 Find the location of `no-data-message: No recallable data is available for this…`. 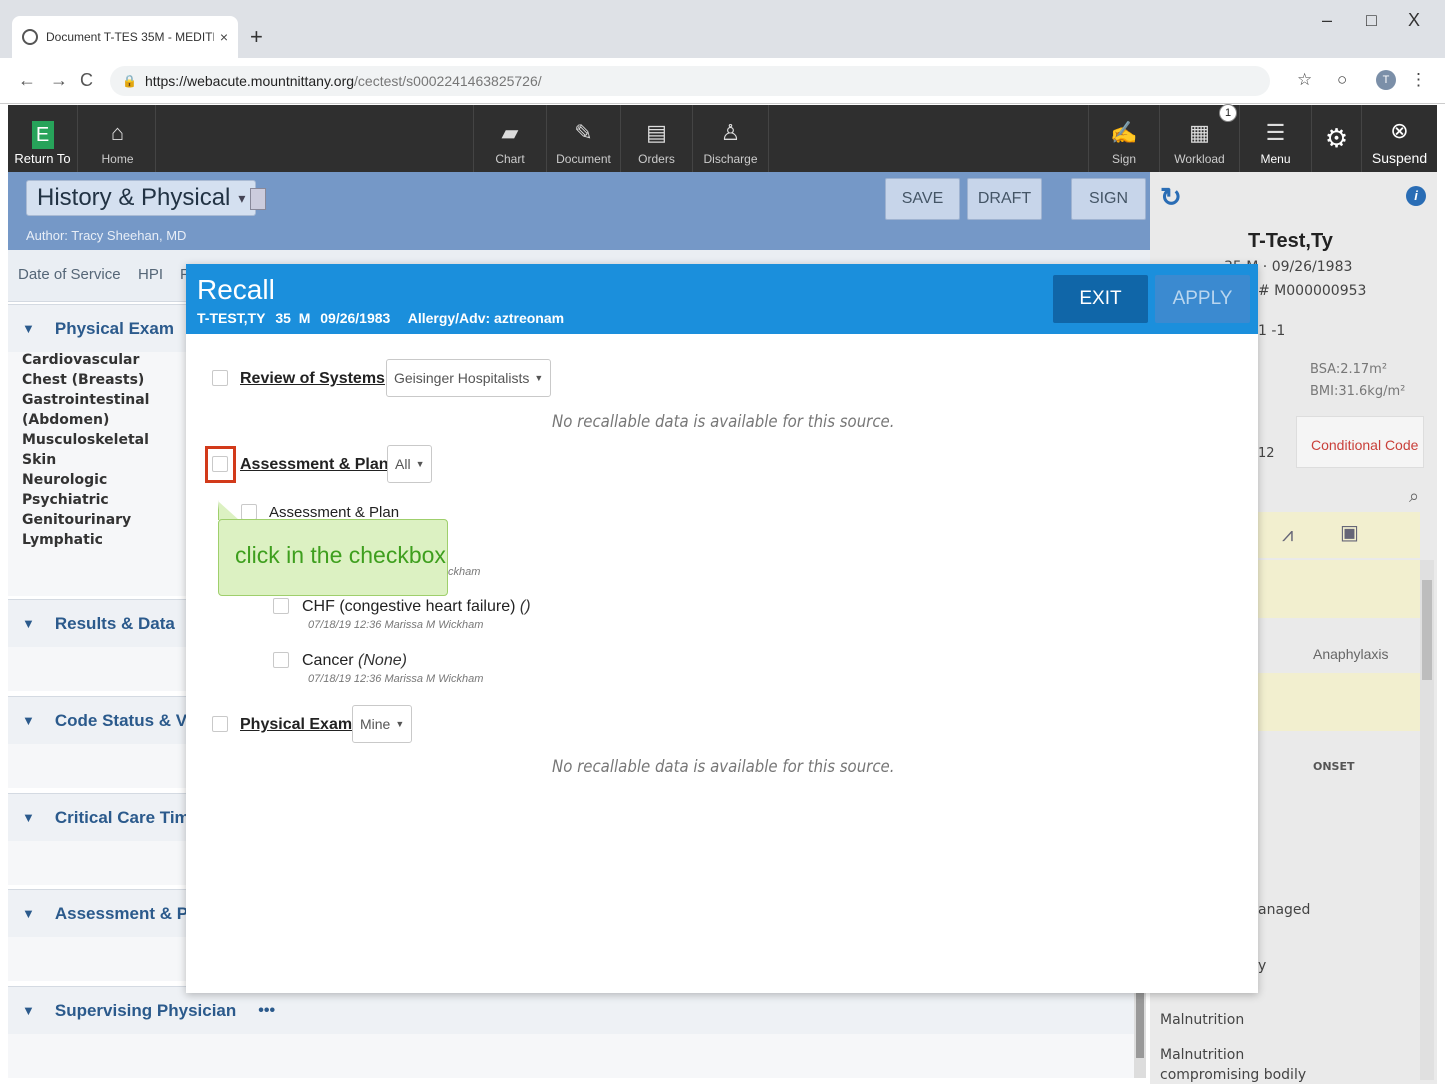

no-data-message: No recallable data is available for this… is located at coordinates (723, 422).